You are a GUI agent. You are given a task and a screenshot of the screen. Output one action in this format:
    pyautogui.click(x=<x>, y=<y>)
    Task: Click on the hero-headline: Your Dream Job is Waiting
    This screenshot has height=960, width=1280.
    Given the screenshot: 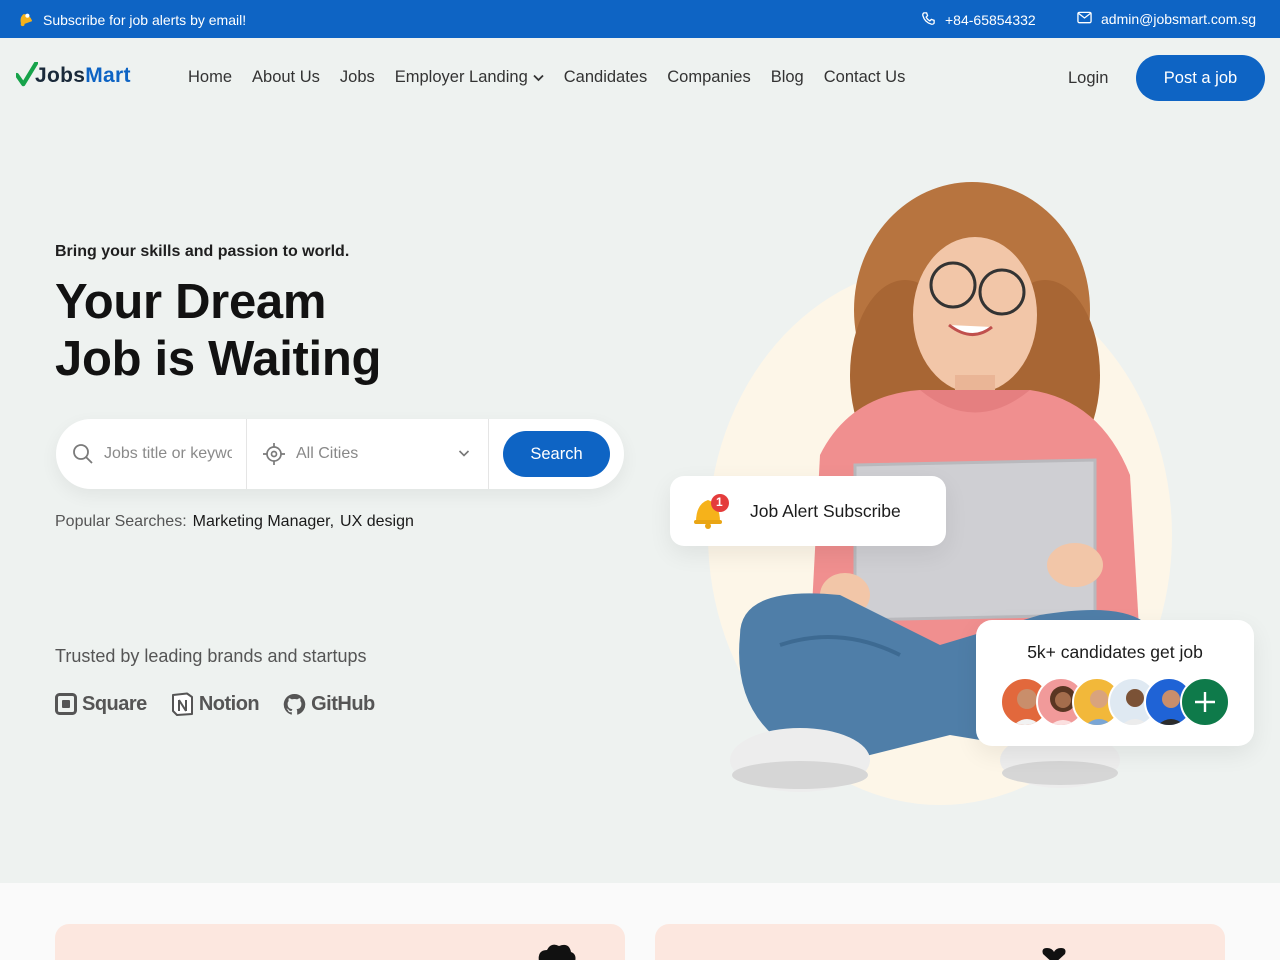 What is the action you would take?
    pyautogui.click(x=218, y=331)
    